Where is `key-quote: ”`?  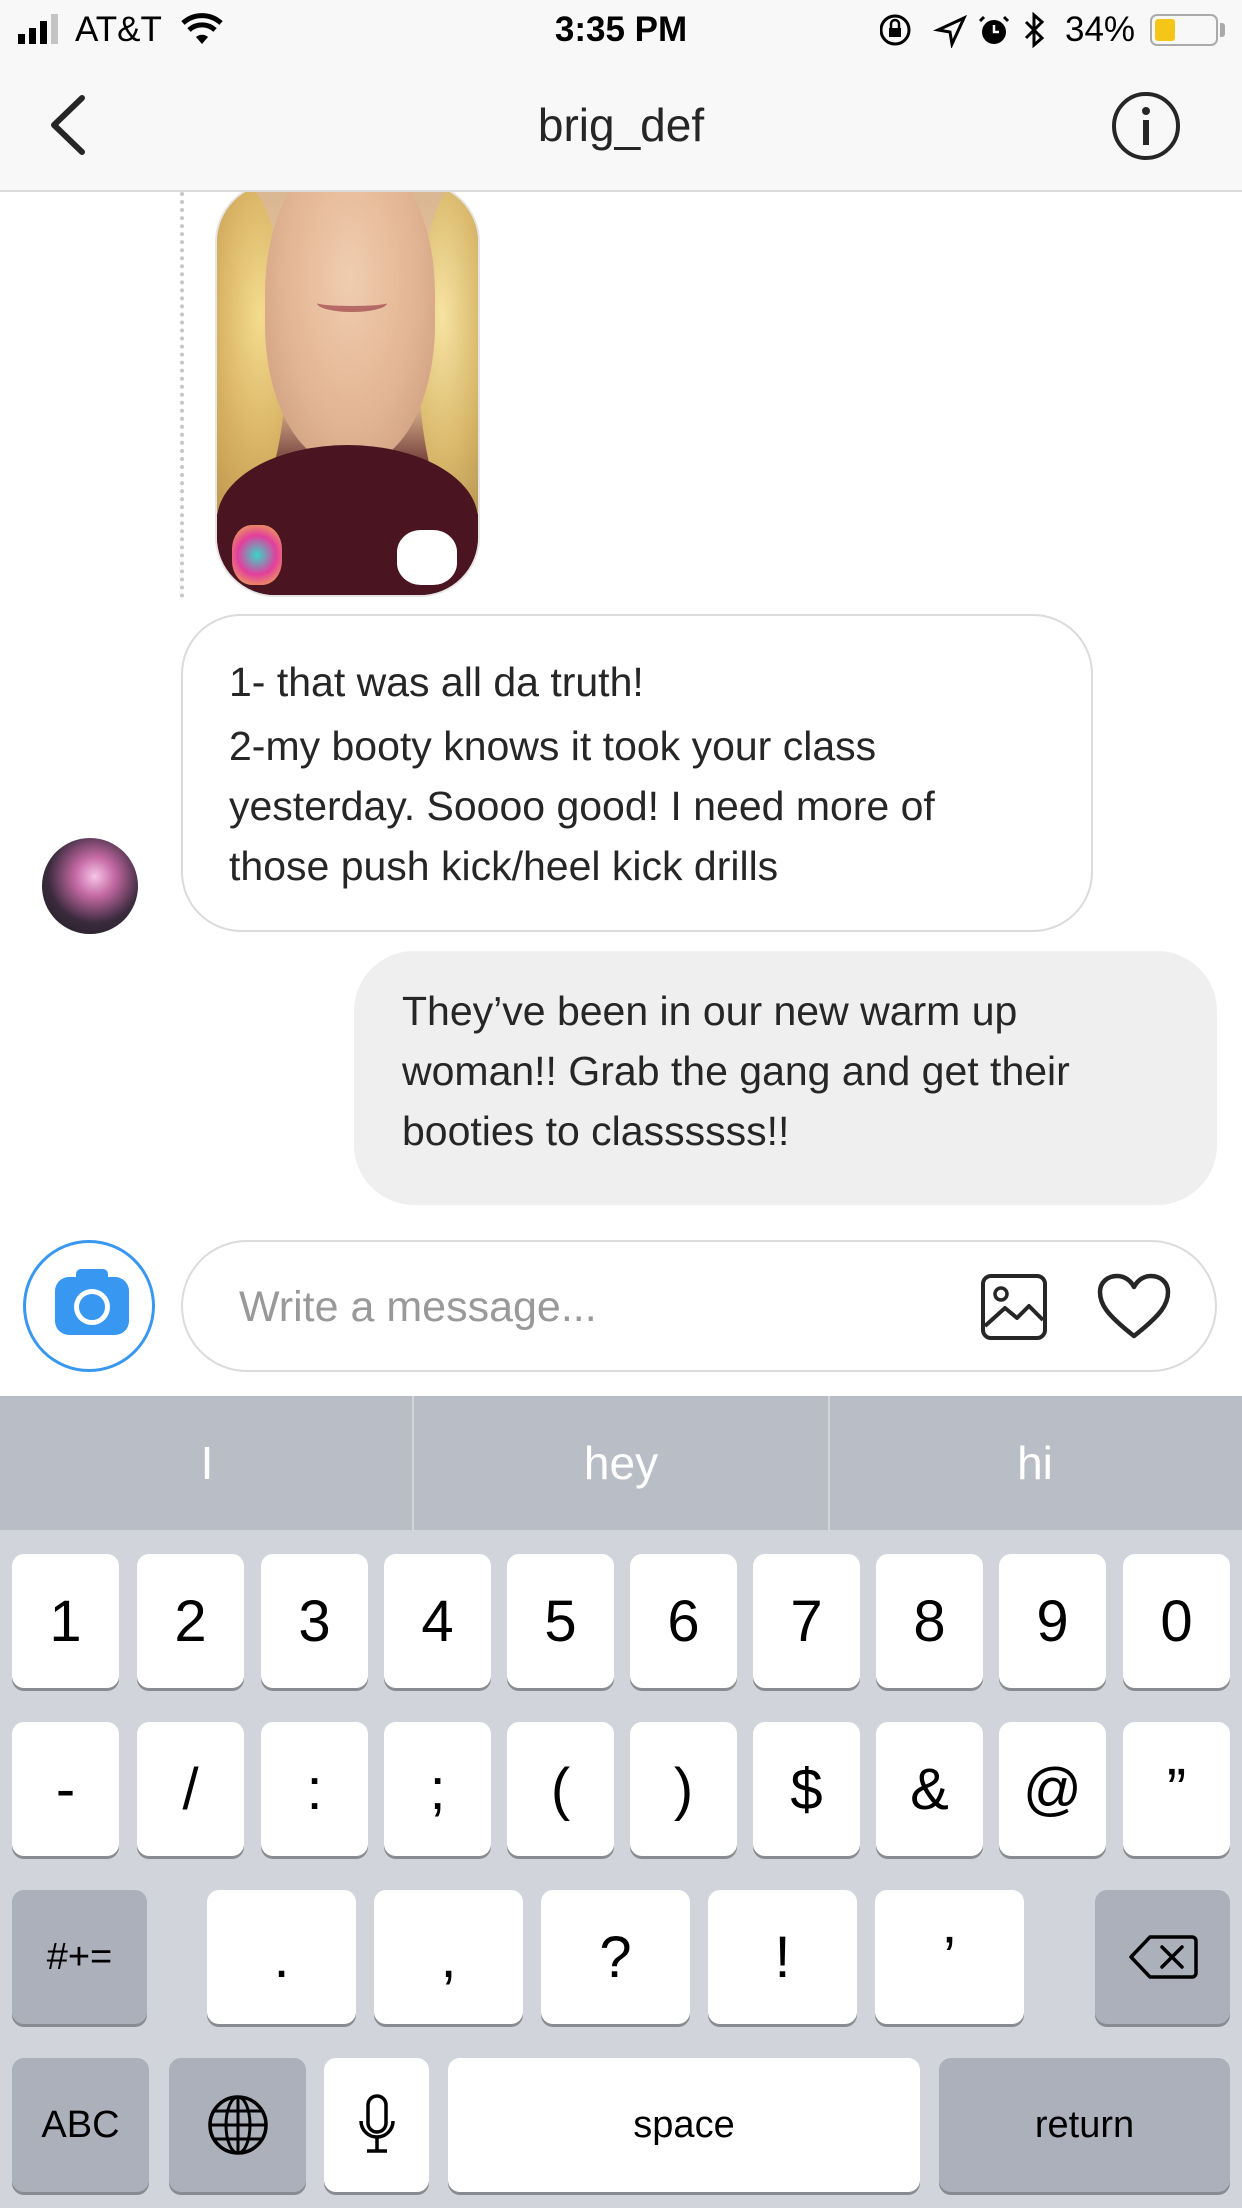
key-quote: ” is located at coordinates (1176, 1789).